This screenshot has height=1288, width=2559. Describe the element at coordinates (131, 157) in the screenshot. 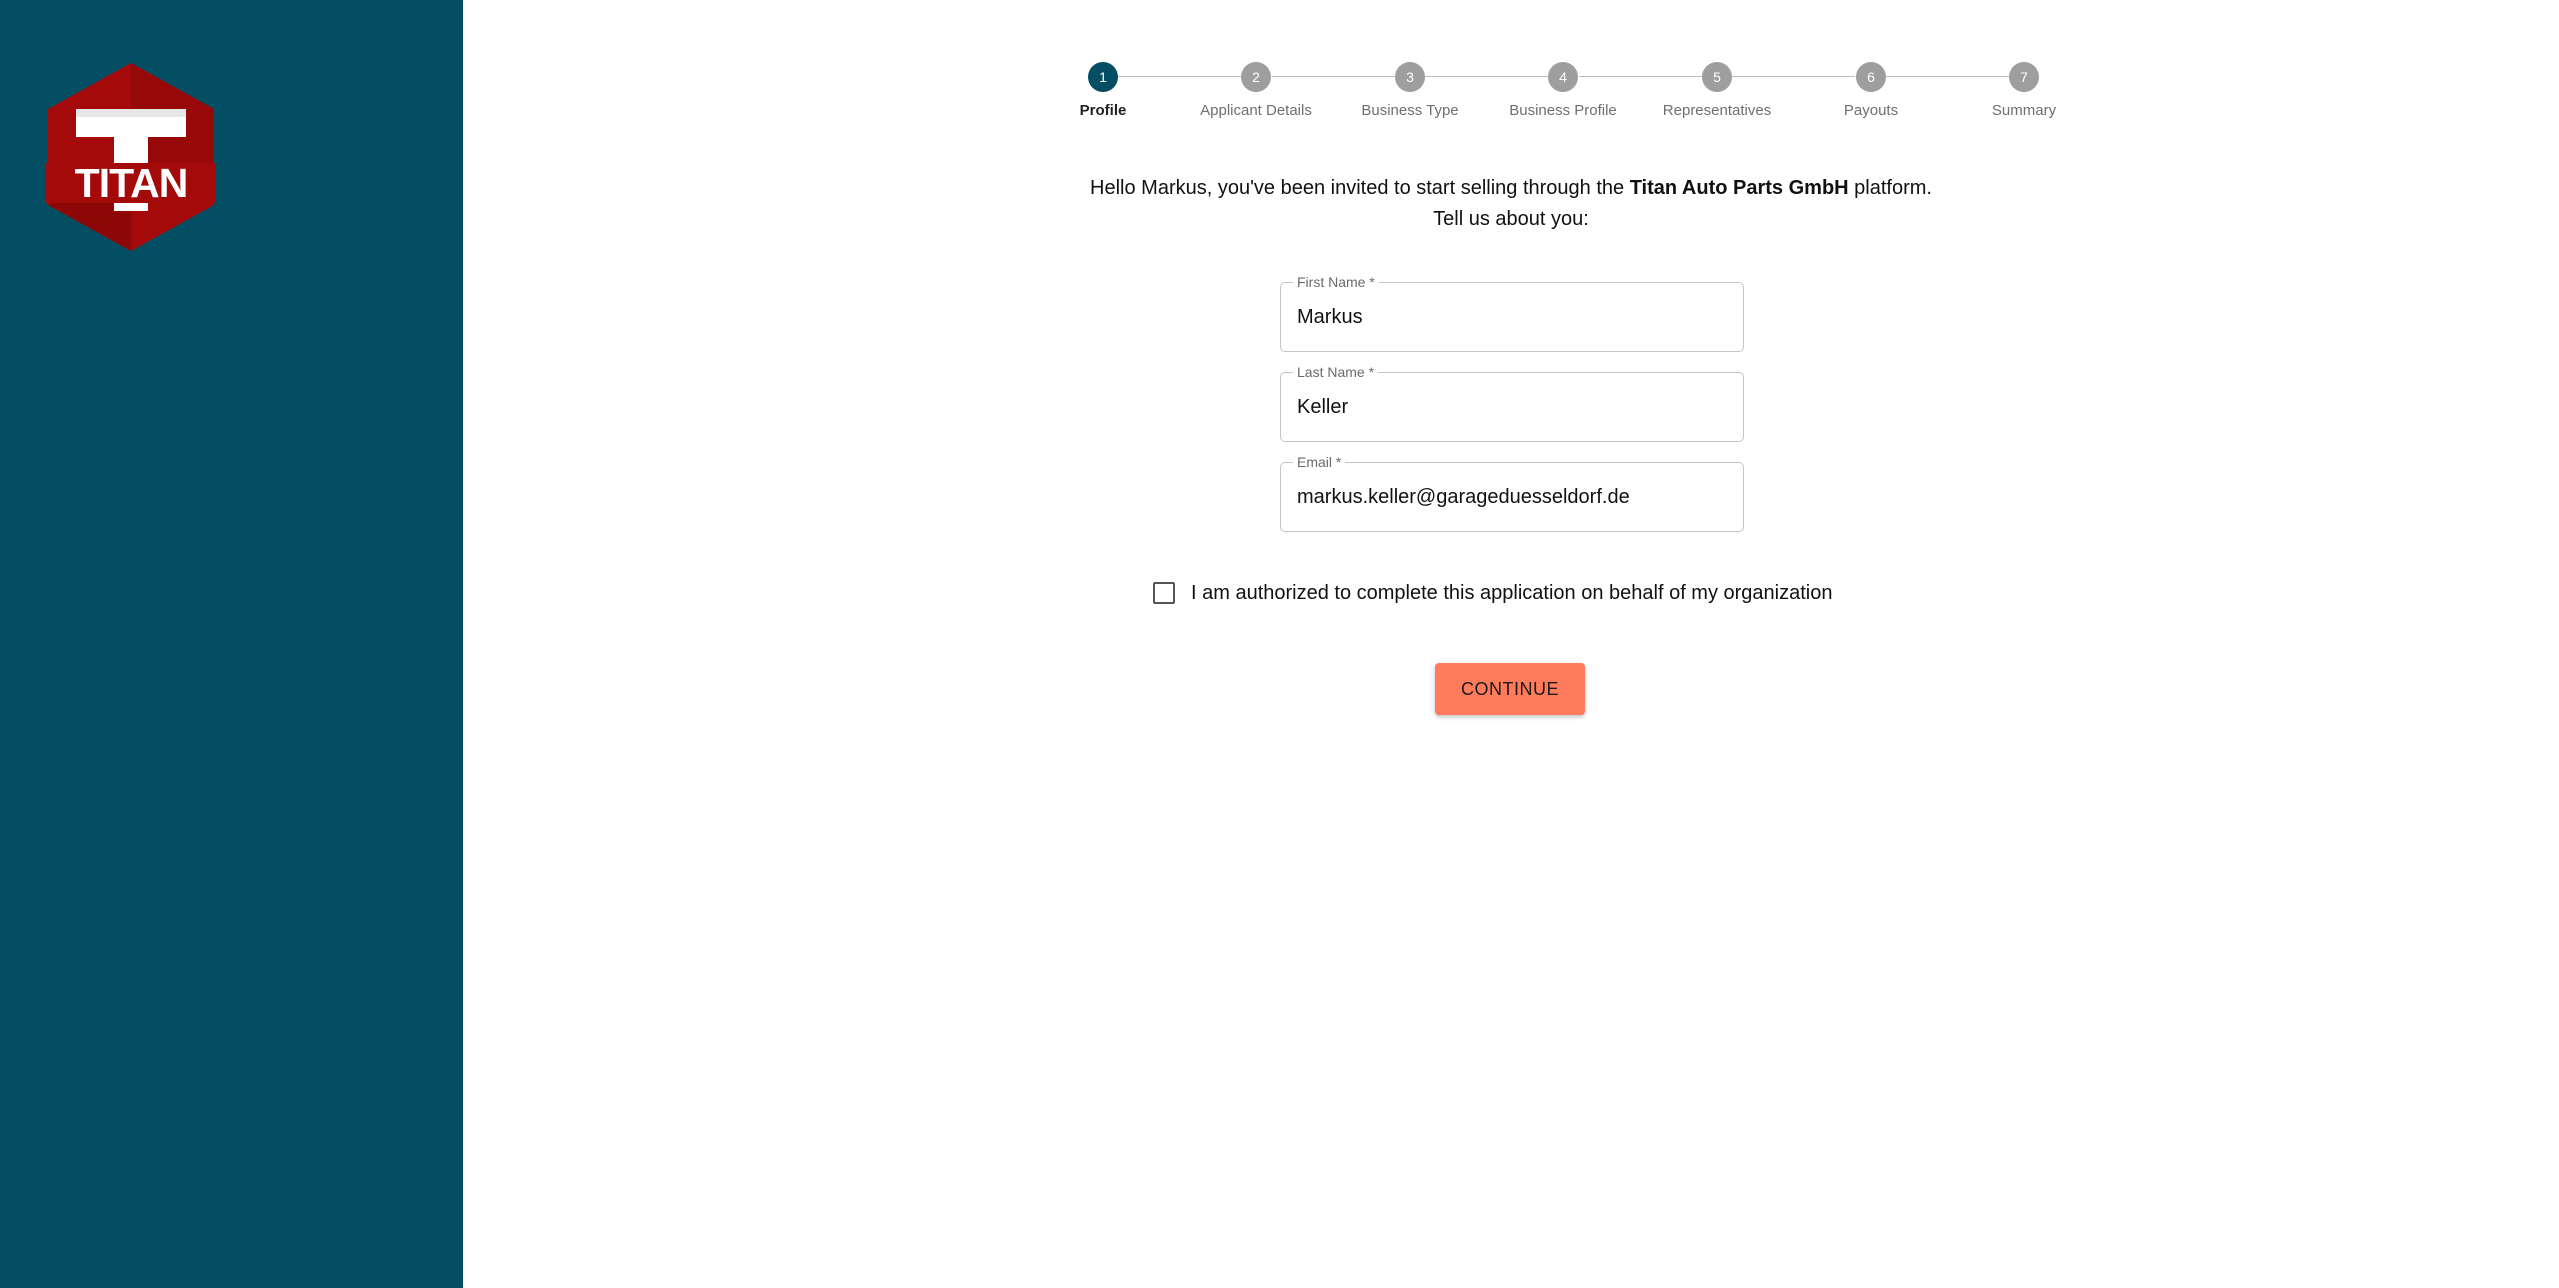

I see `titan-logo: TITAN TITAN` at that location.